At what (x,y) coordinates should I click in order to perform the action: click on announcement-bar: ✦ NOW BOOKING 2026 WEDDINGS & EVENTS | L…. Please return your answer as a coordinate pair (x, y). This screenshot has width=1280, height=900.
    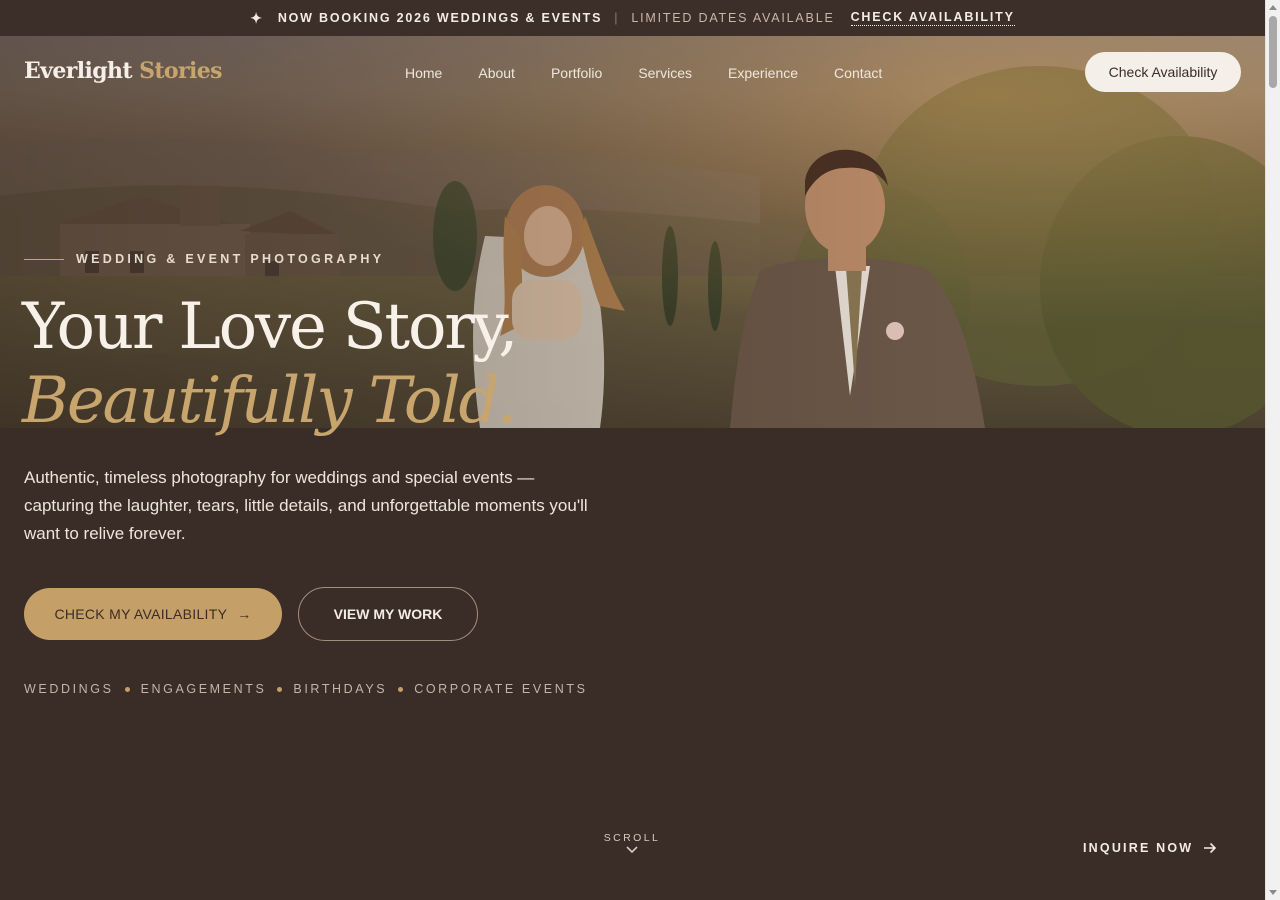
    Looking at the image, I should click on (632, 18).